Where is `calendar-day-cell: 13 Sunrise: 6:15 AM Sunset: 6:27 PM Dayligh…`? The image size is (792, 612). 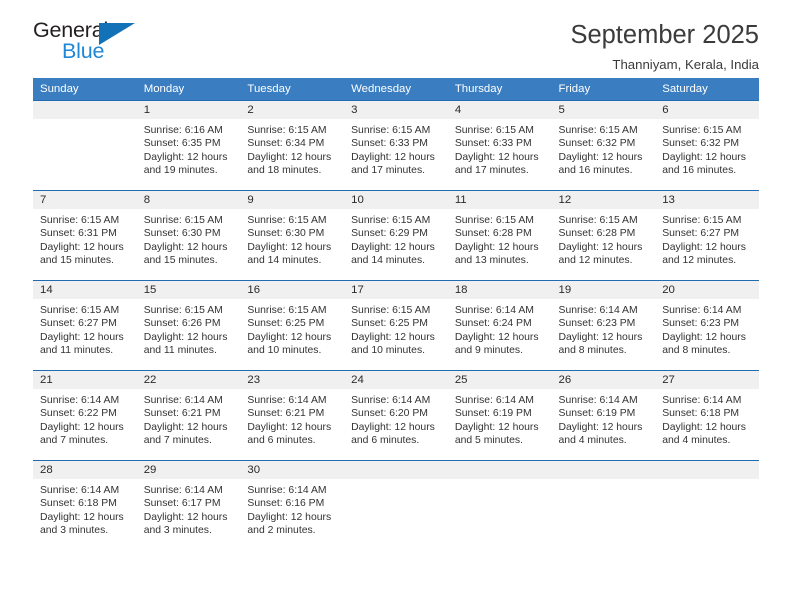
calendar-day-cell: 13 Sunrise: 6:15 AM Sunset: 6:27 PM Dayligh… is located at coordinates (707, 235).